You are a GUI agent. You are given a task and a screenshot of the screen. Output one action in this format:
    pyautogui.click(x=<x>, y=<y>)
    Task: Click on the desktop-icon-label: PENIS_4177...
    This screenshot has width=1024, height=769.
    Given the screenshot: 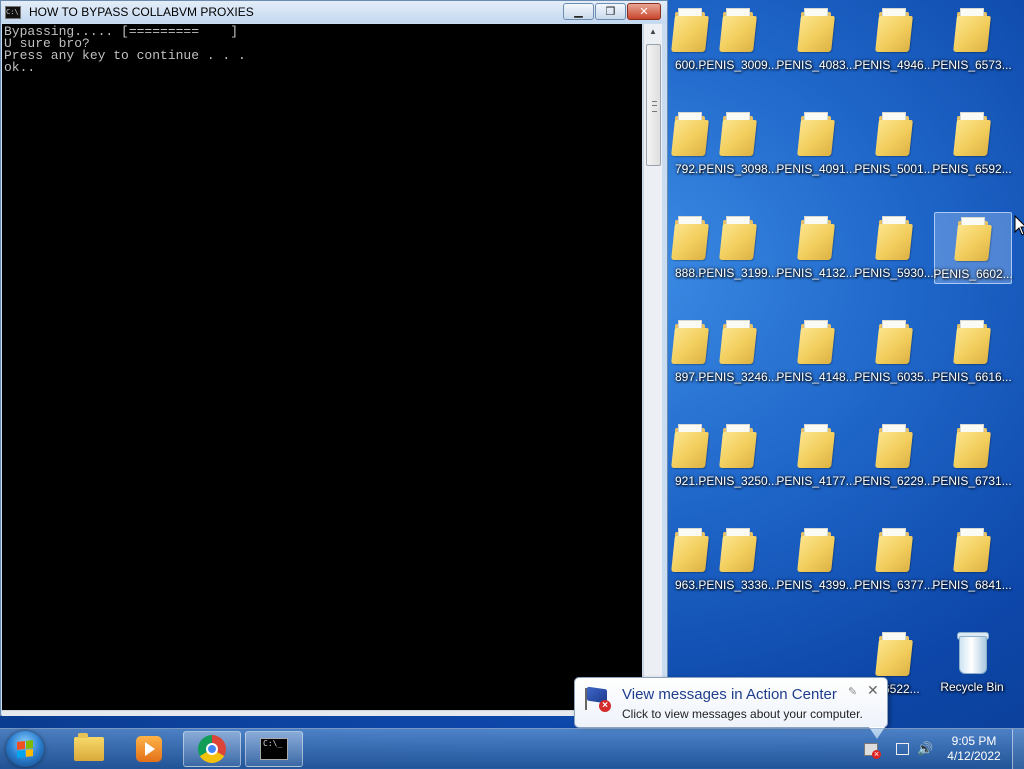 What is the action you would take?
    pyautogui.click(x=816, y=481)
    